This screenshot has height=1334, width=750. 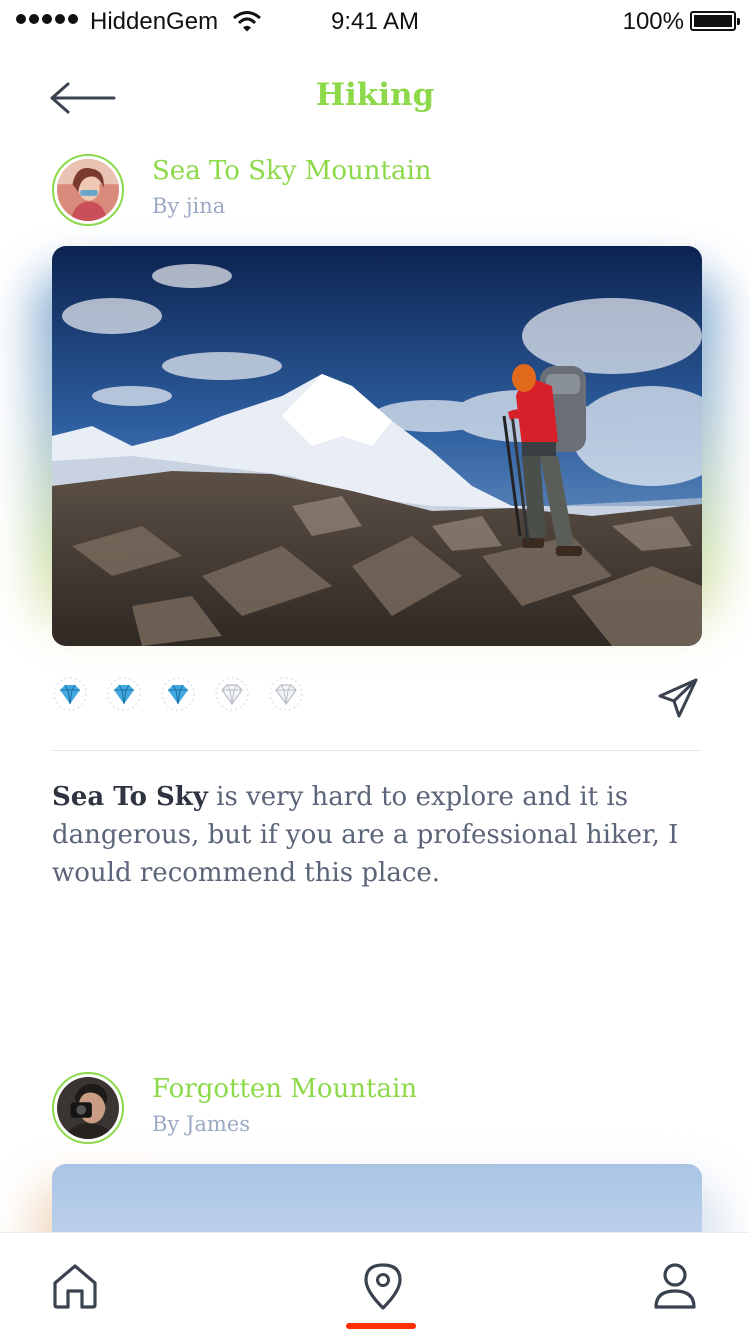 I want to click on tab-bar, so click(x=375, y=1283).